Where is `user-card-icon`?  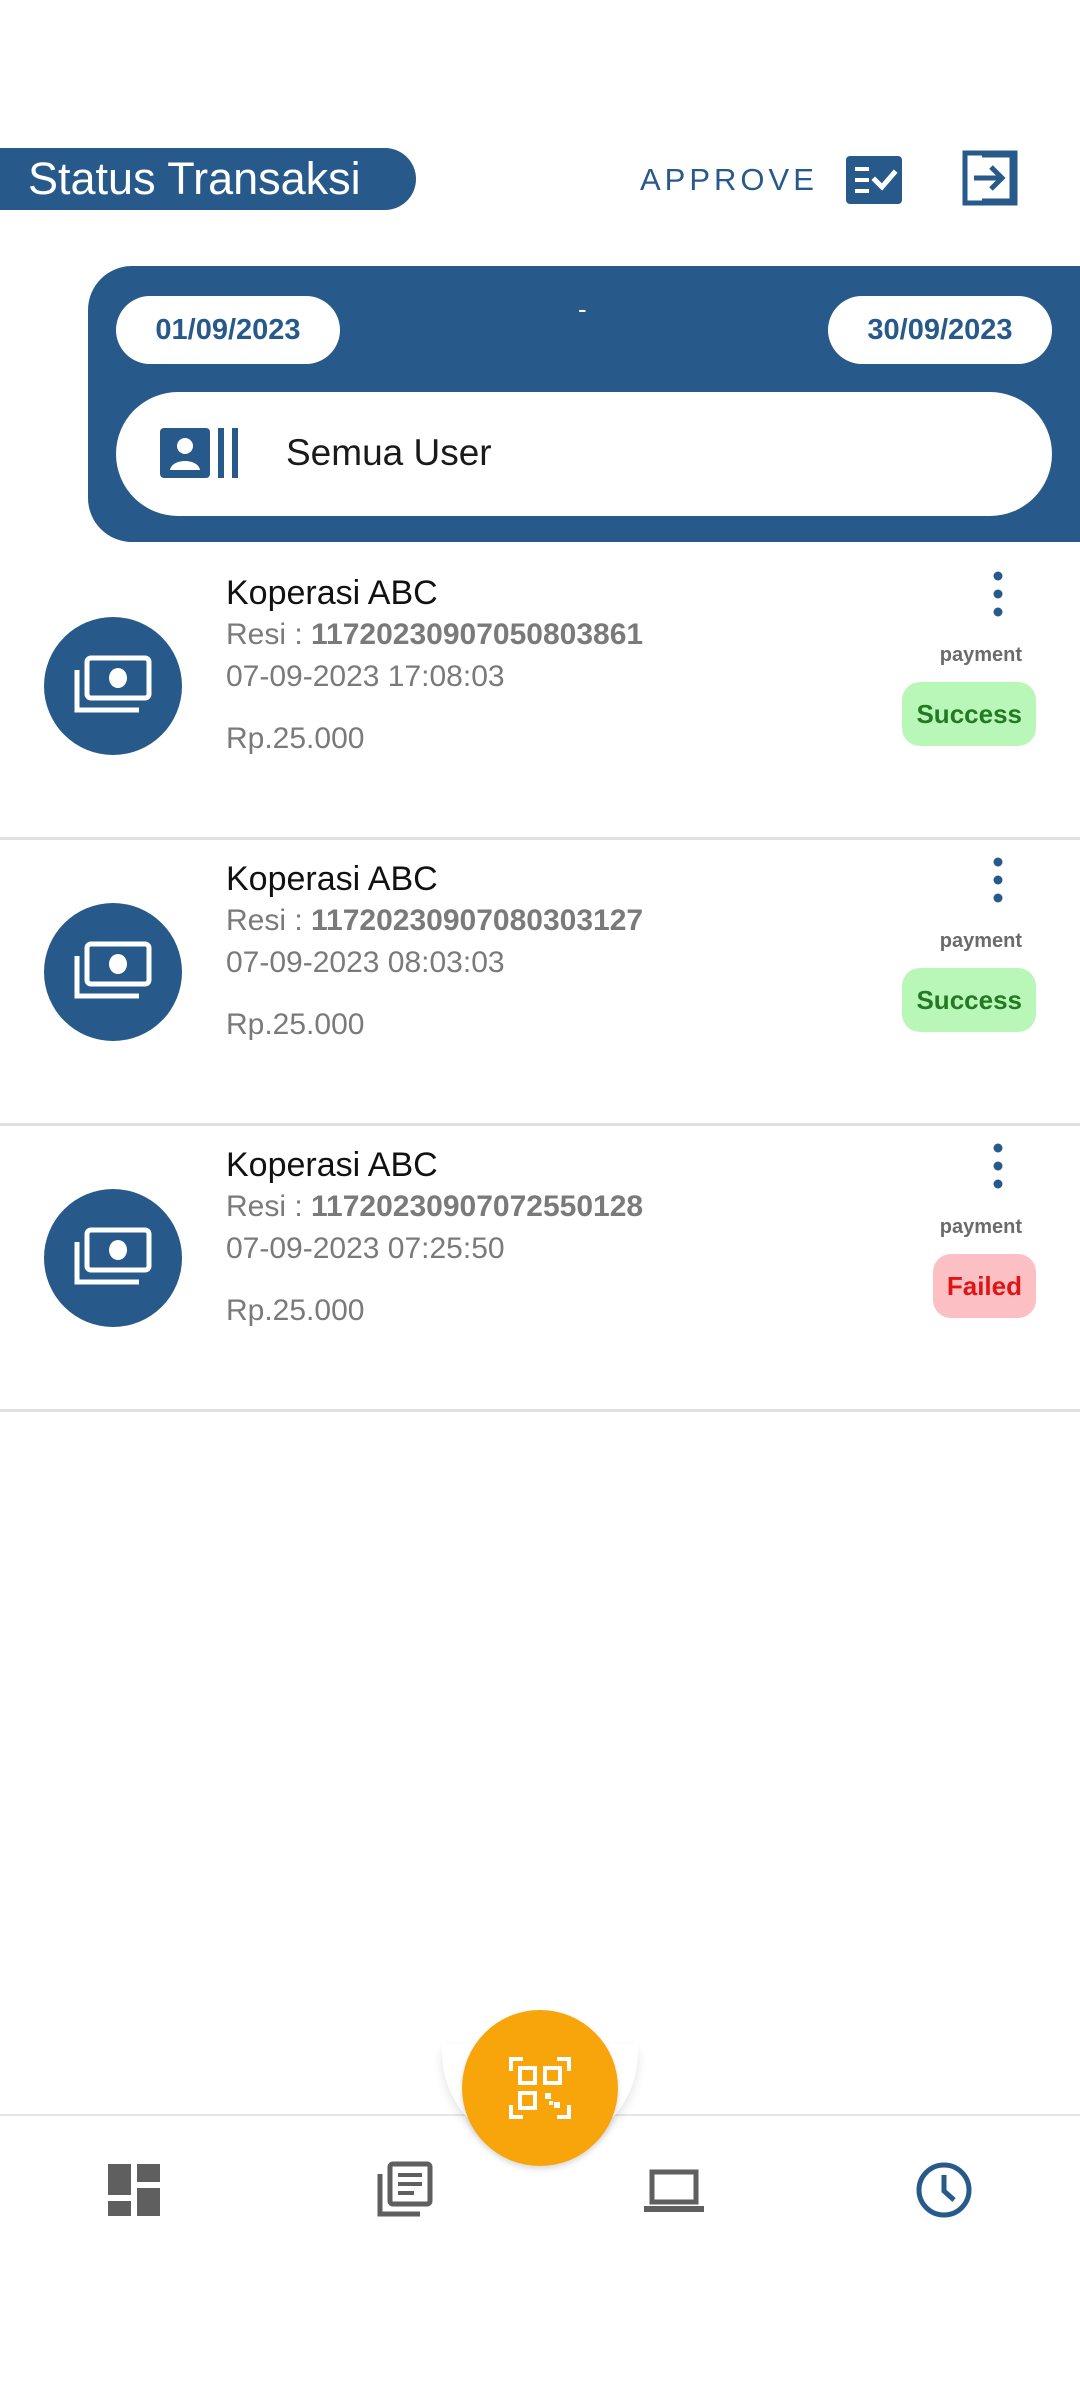
user-card-icon is located at coordinates (199, 453).